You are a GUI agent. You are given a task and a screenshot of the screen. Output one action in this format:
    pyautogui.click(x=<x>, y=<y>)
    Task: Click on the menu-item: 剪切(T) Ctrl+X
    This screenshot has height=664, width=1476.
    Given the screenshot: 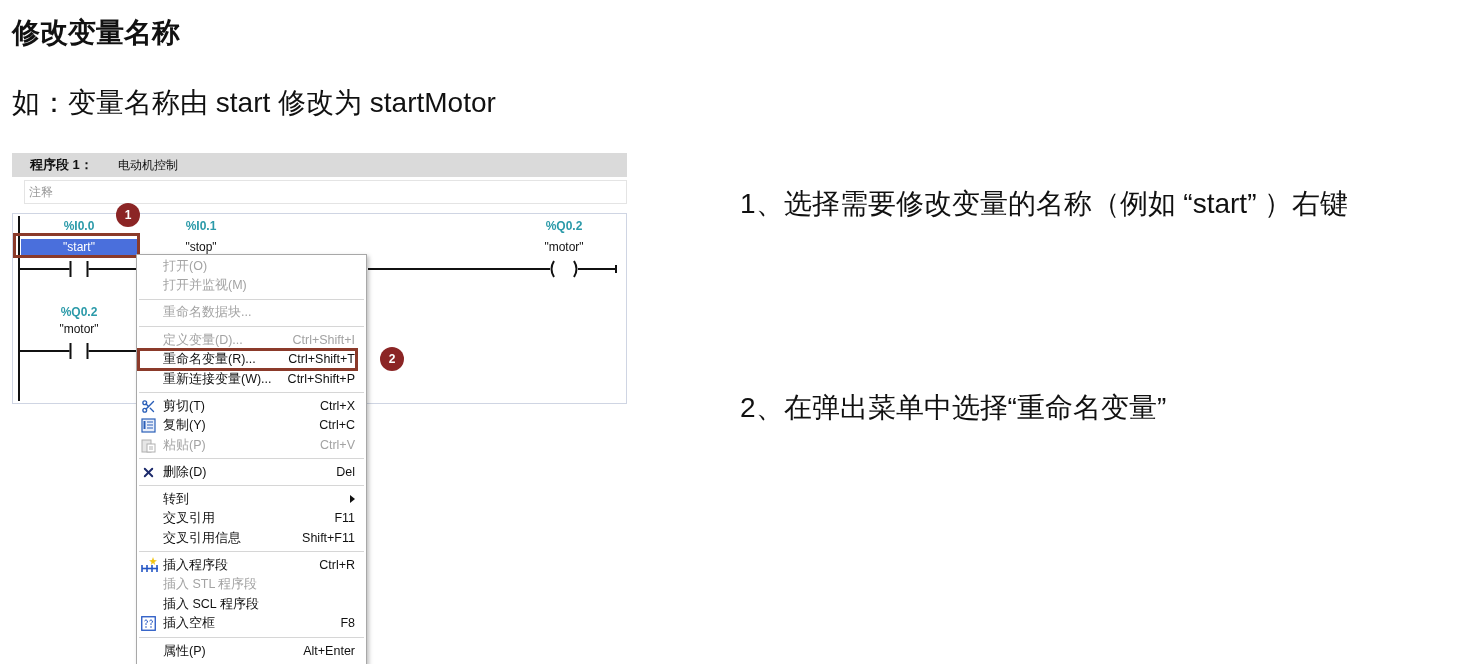 What is the action you would take?
    pyautogui.click(x=251, y=406)
    